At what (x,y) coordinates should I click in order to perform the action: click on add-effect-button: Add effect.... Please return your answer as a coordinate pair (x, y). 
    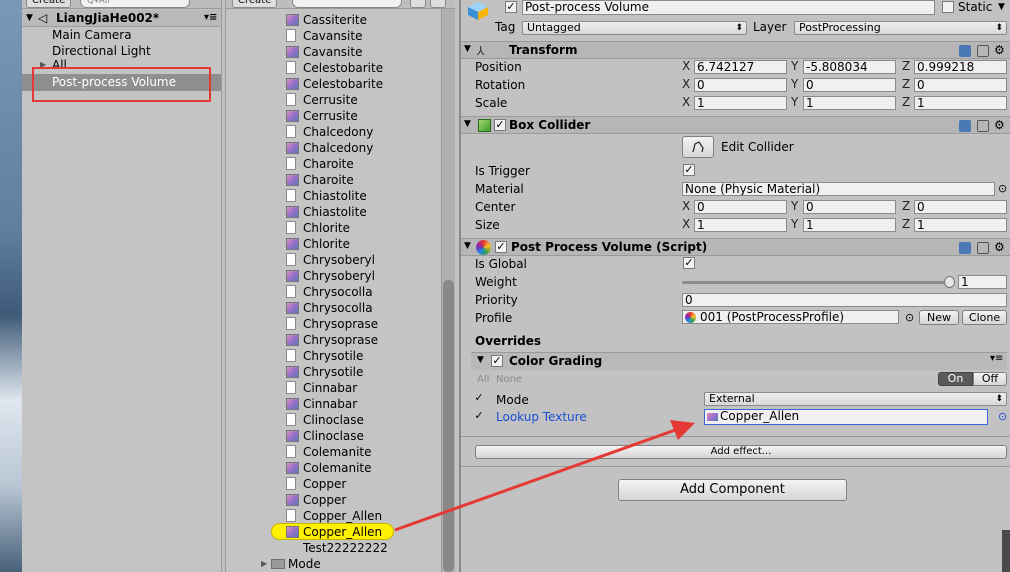
    Looking at the image, I should click on (741, 452).